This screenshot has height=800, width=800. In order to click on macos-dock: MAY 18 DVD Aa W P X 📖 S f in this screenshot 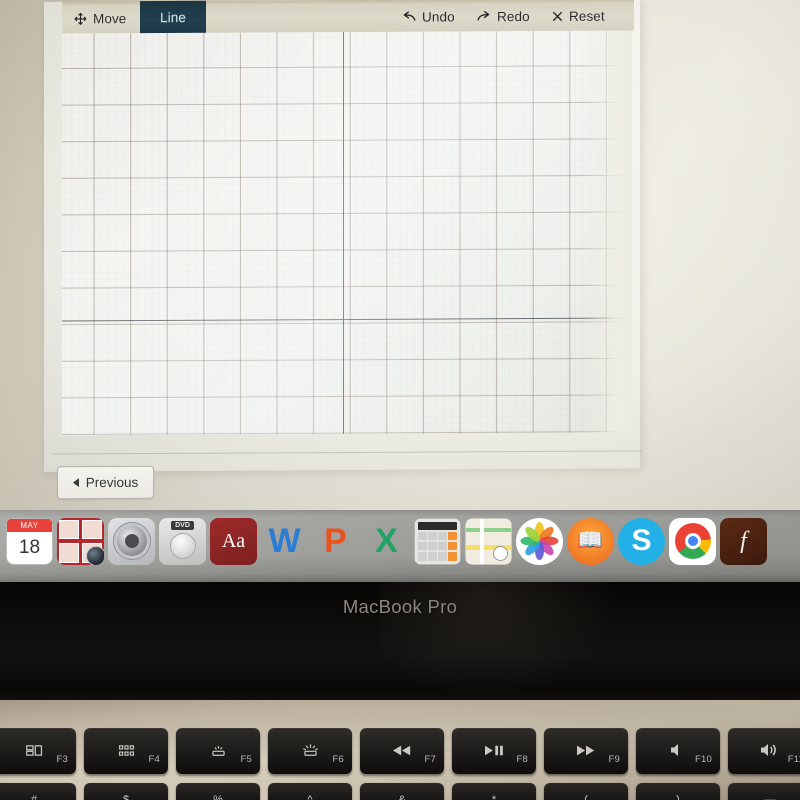, I will do `click(400, 546)`.